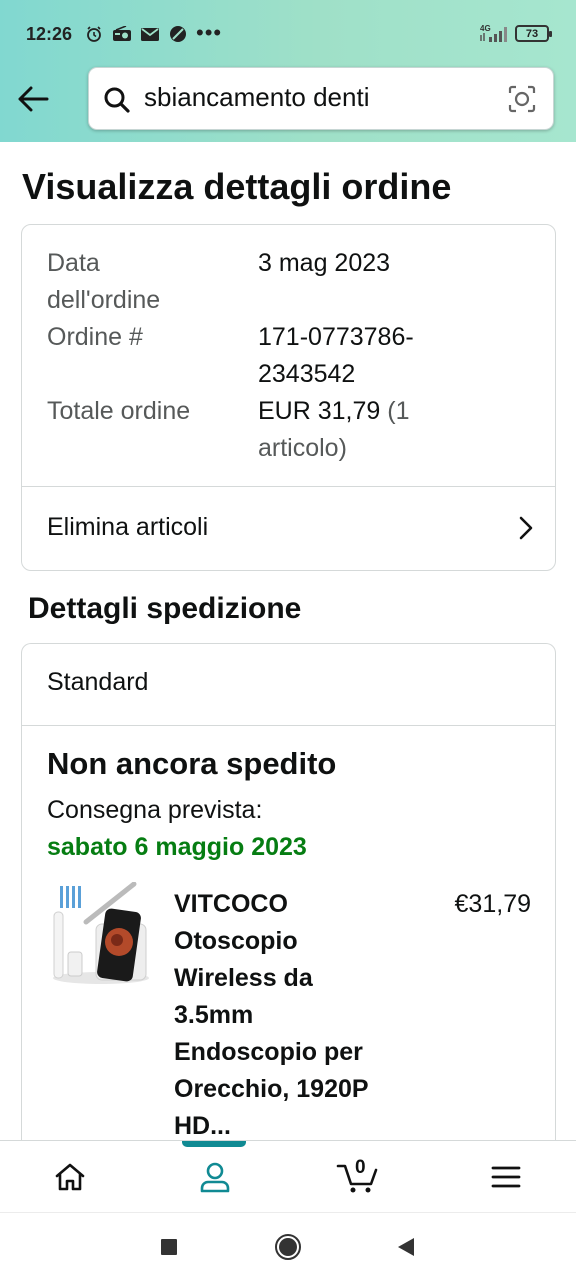 This screenshot has height=1280, width=576. Describe the element at coordinates (98, 935) in the screenshot. I see `product-image` at that location.